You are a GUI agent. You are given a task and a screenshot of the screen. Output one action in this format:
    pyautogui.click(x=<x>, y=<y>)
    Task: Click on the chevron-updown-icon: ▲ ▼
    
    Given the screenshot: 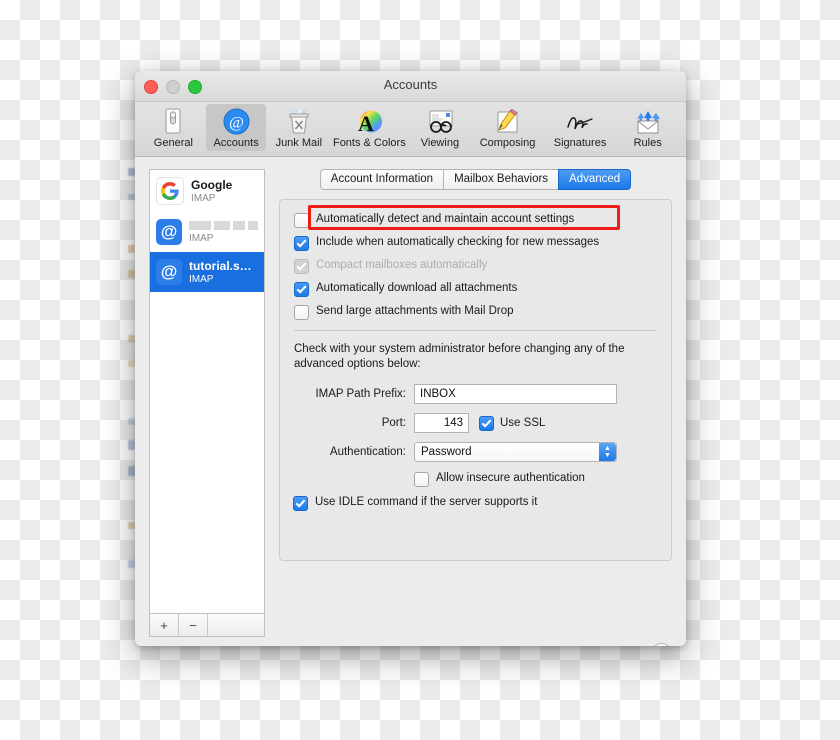 What is the action you would take?
    pyautogui.click(x=607, y=452)
    